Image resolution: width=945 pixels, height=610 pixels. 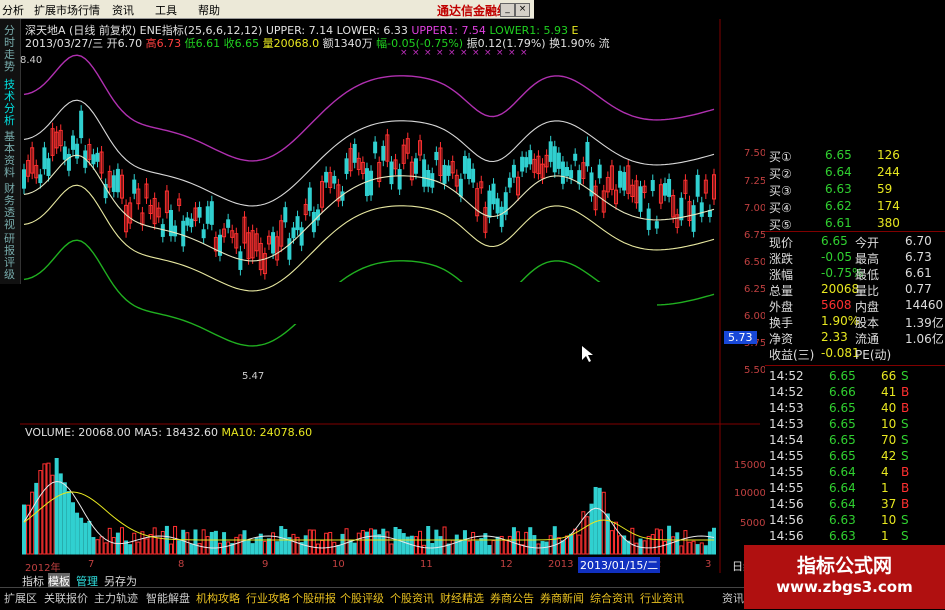 I want to click on vol-tick: 15000, so click(x=750, y=465).